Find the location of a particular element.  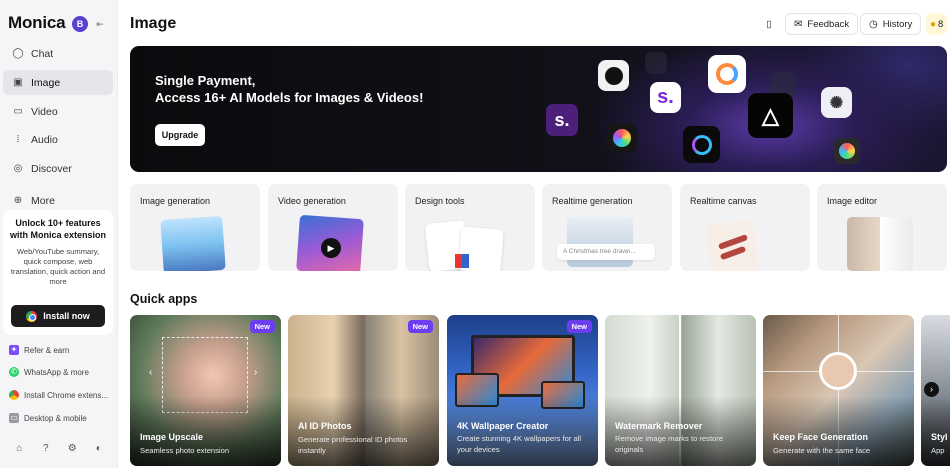

quick-app-title: Keep Face Generation is located at coordinates (821, 437).